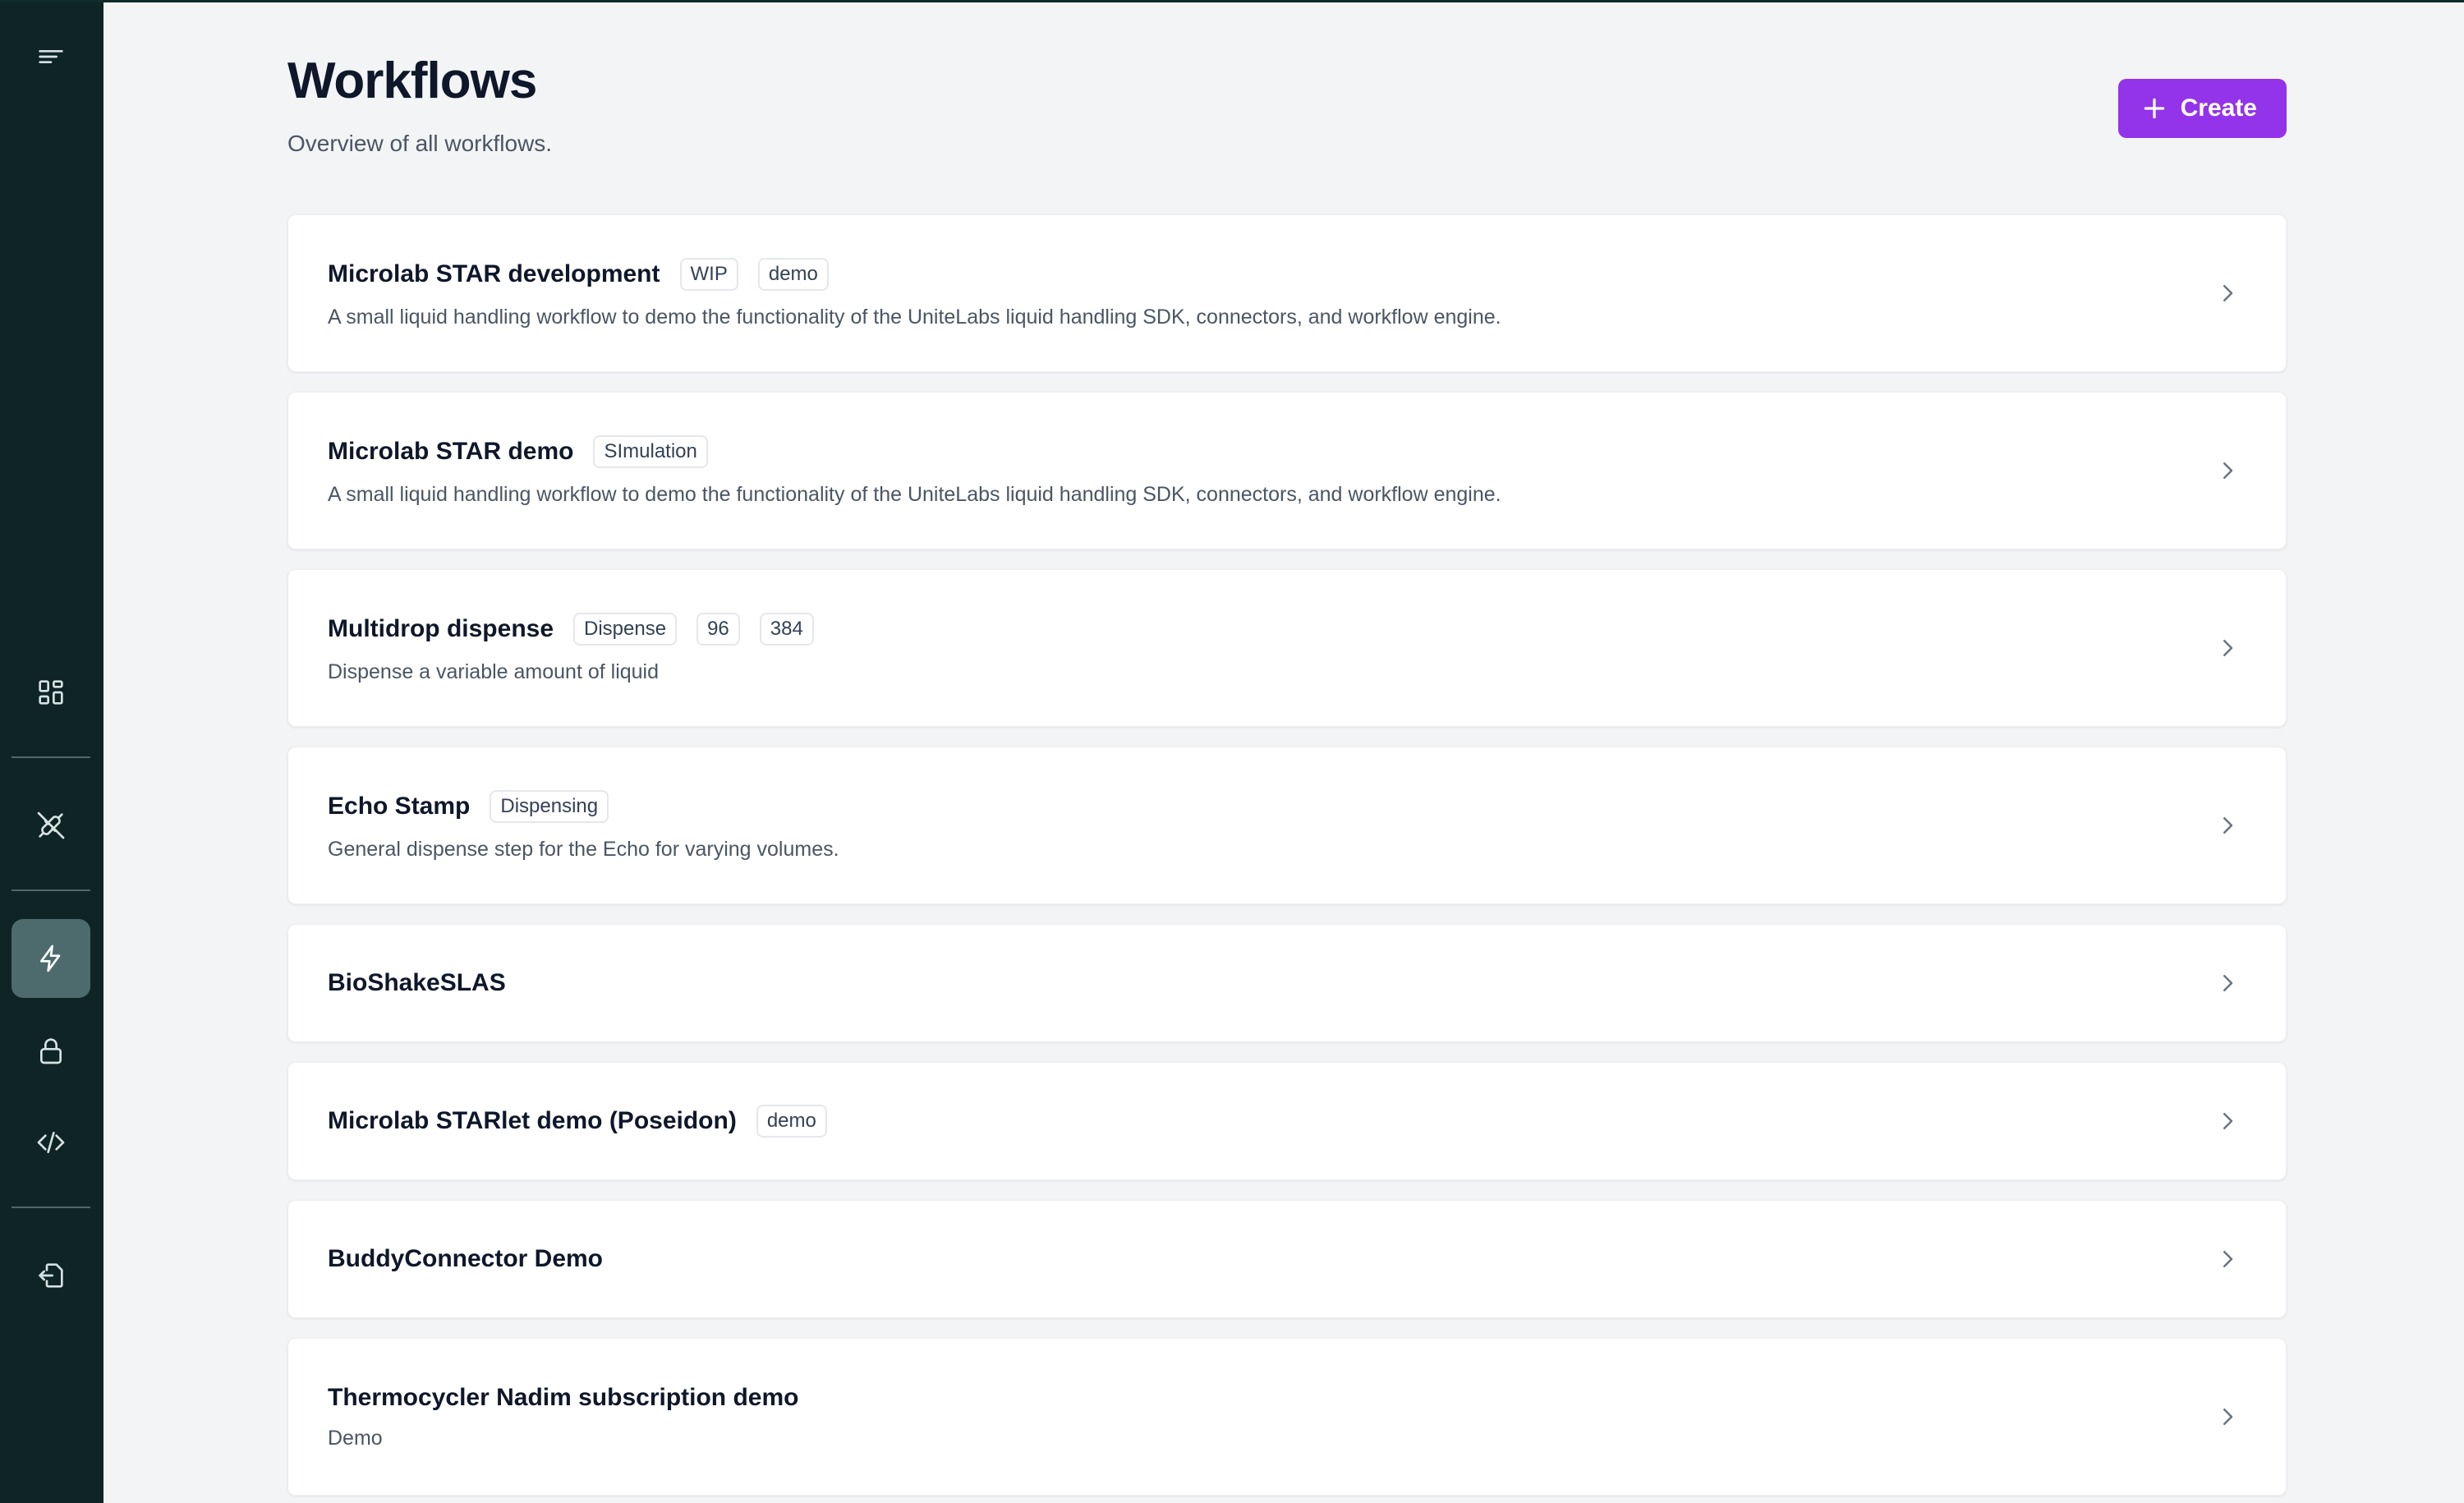 The height and width of the screenshot is (1503, 2464). I want to click on sidebar-item-workflows, so click(50, 958).